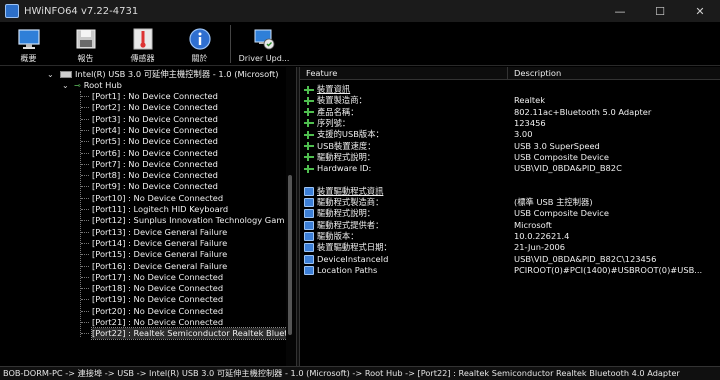 This screenshot has width=720, height=380. I want to click on report-button-label: 報告, so click(85, 58).